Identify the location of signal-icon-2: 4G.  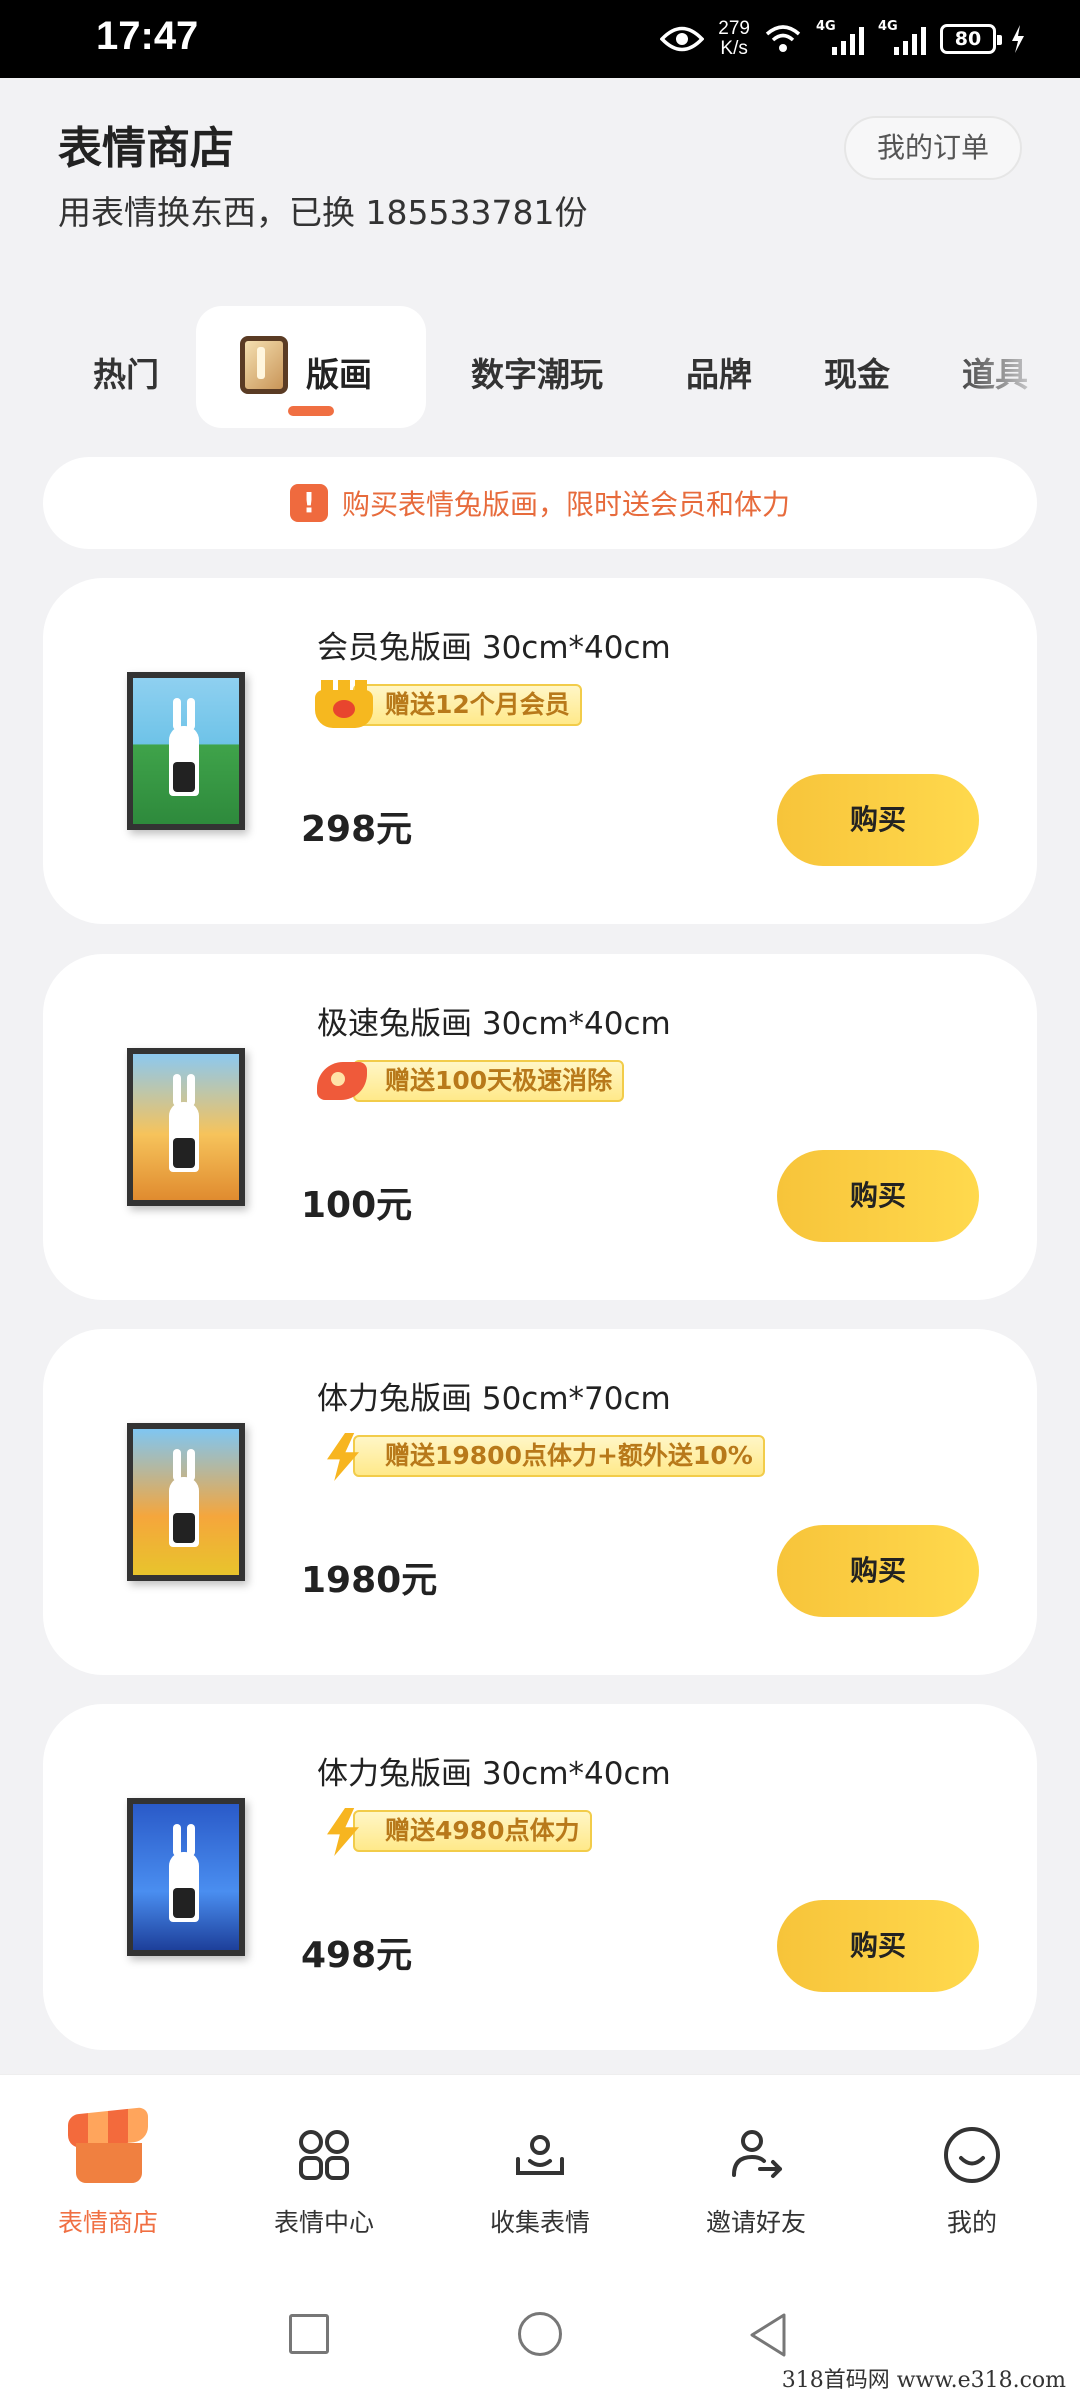
(902, 37).